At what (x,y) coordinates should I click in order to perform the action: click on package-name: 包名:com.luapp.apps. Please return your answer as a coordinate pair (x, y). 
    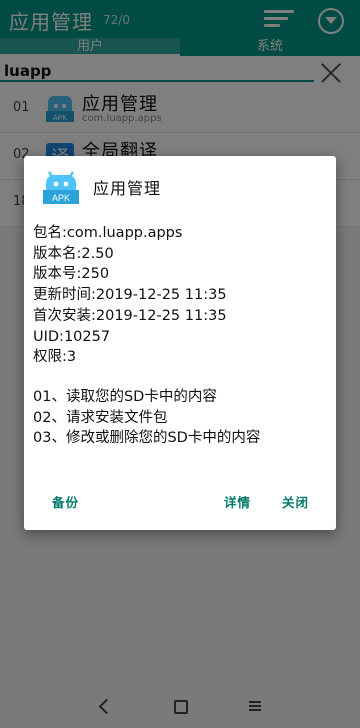
    Looking at the image, I should click on (108, 233).